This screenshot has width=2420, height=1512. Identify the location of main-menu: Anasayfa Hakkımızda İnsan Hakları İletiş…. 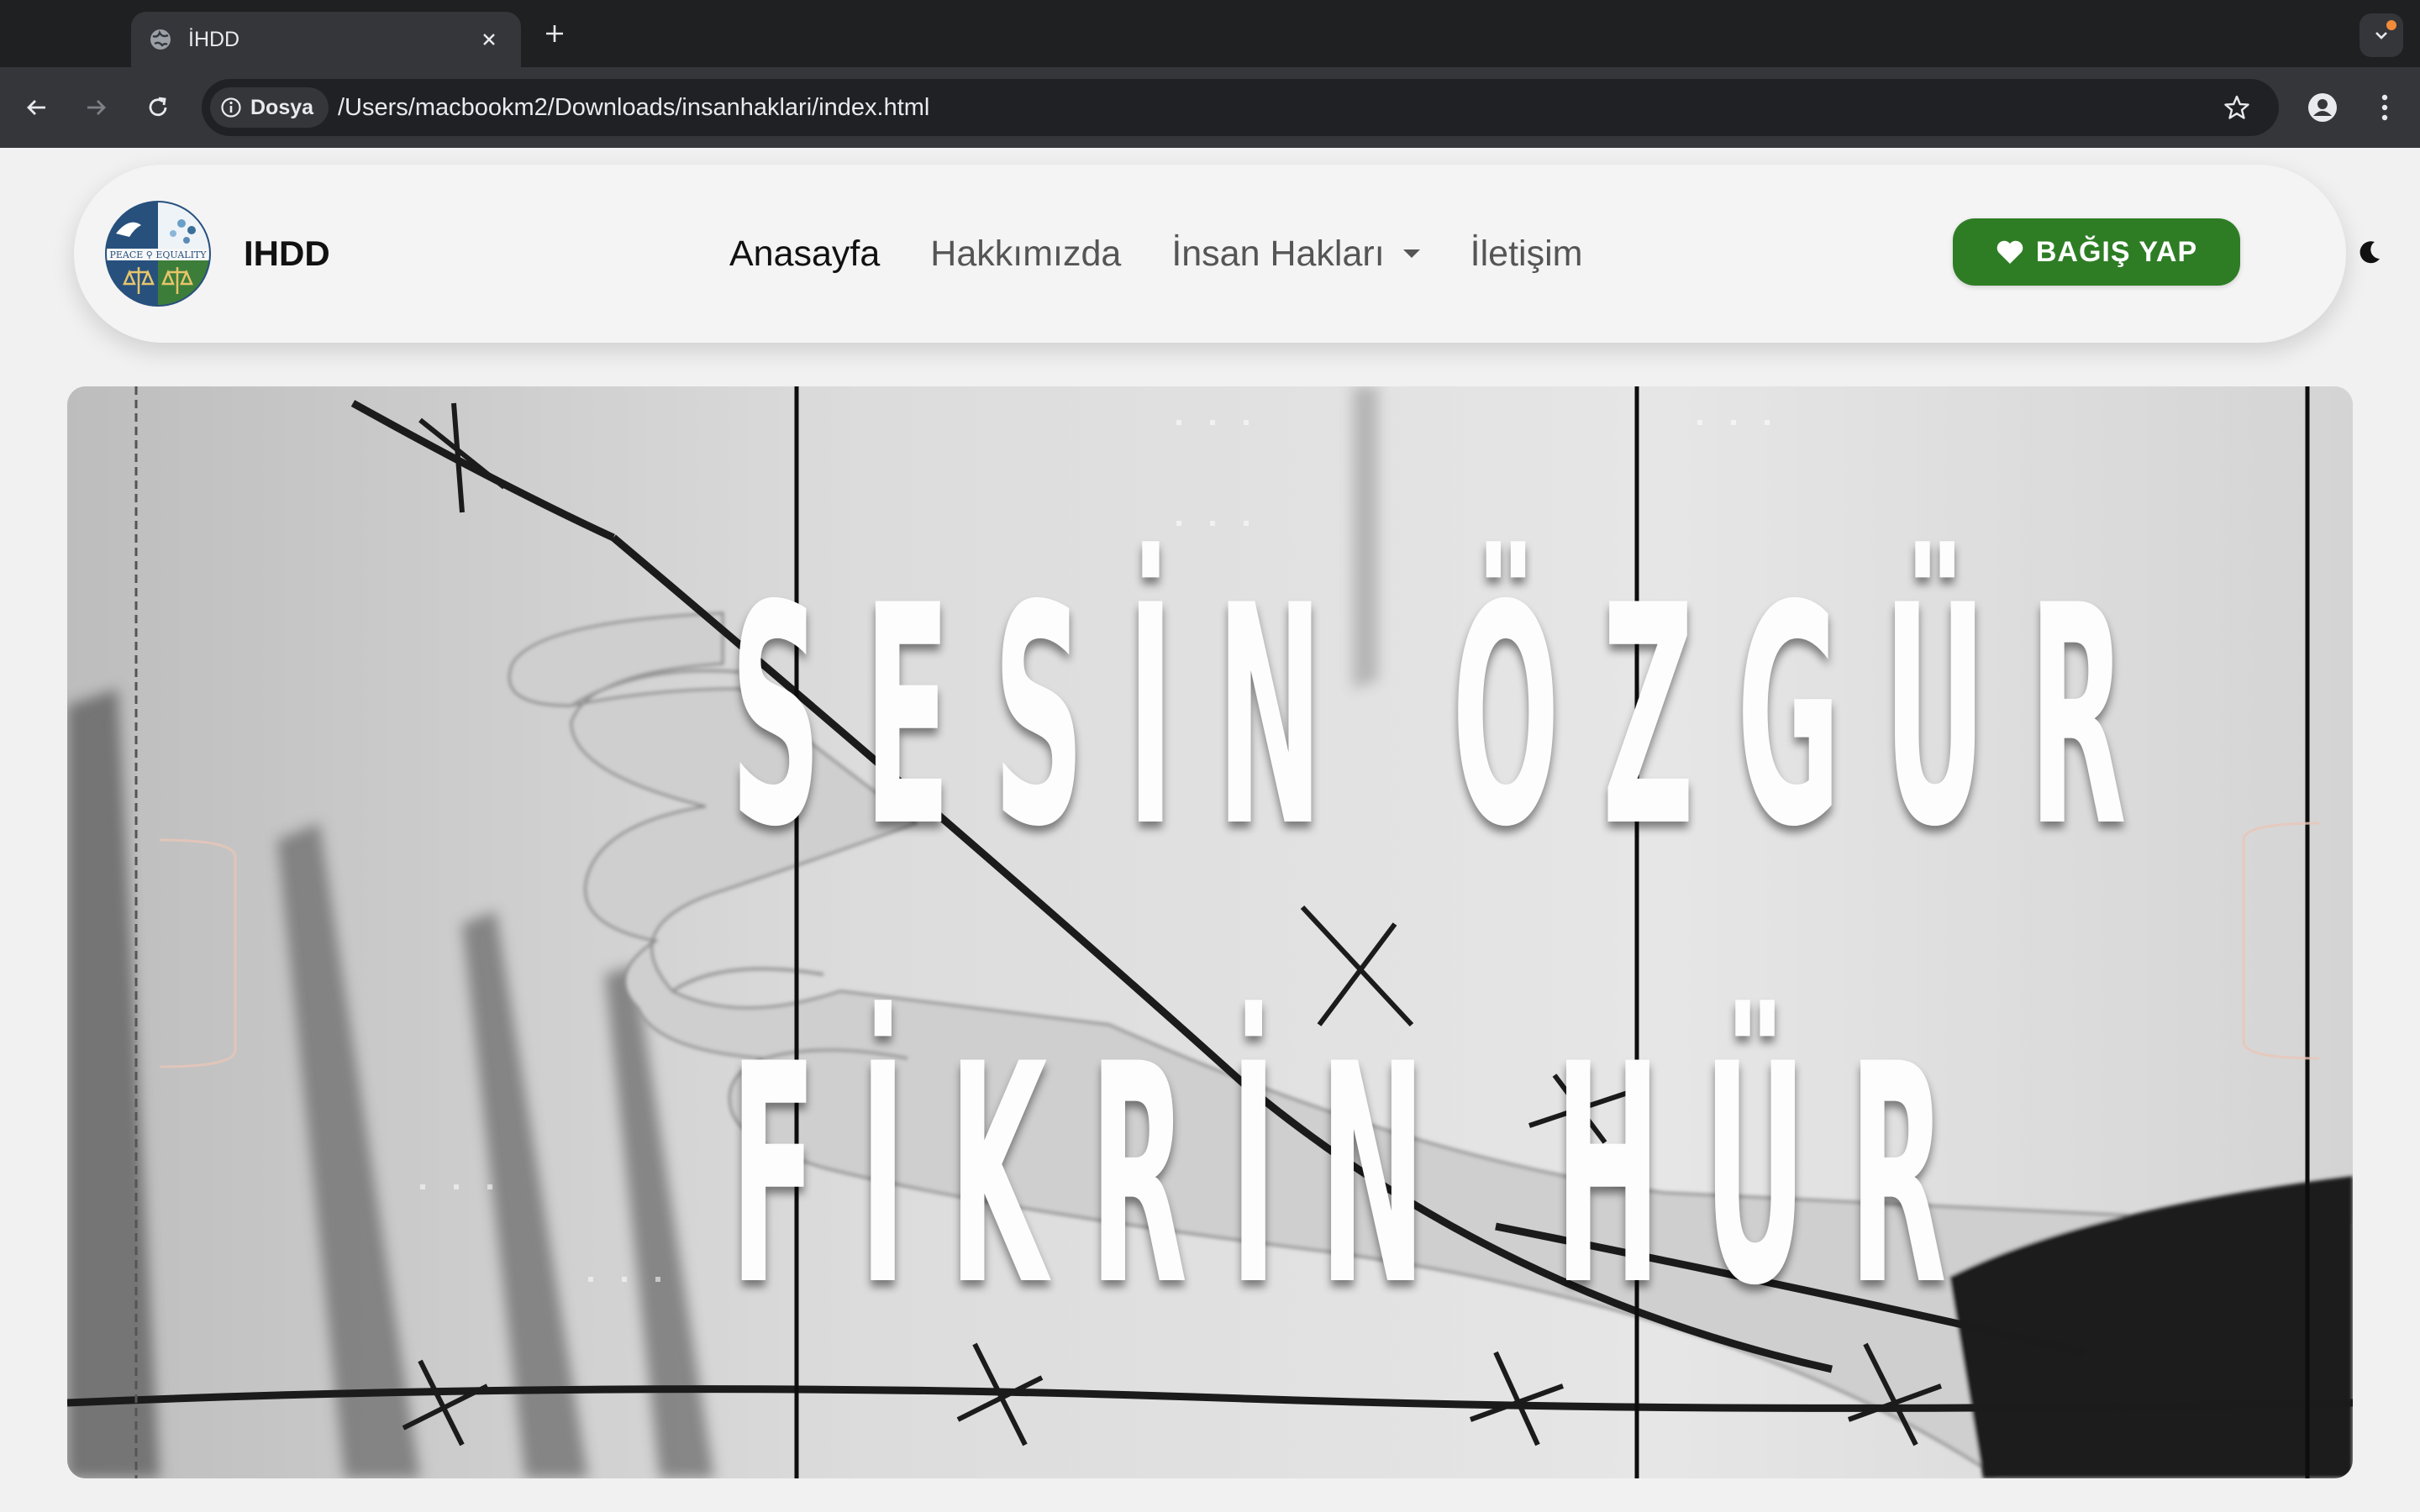
(1181, 254).